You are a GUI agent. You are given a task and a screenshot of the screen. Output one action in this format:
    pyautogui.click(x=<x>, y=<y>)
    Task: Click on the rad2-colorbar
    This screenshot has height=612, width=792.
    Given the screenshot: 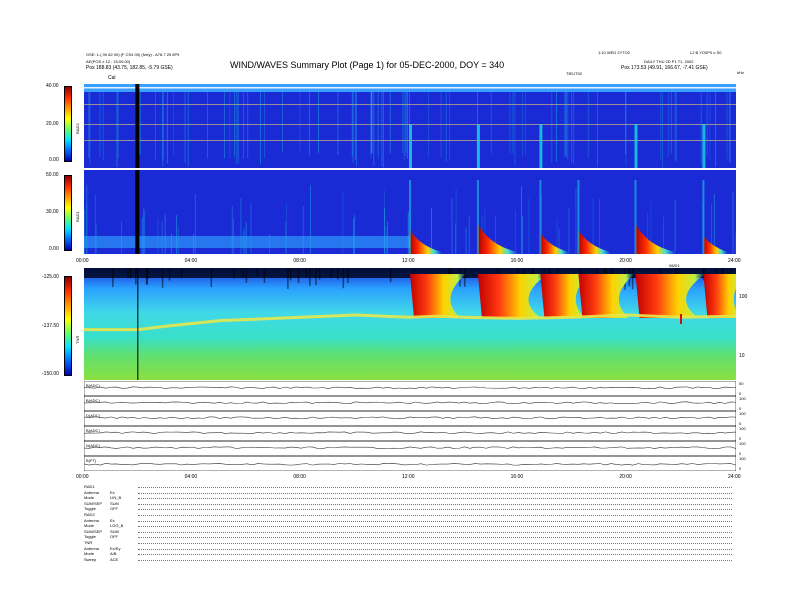 What is the action you would take?
    pyautogui.click(x=68, y=124)
    